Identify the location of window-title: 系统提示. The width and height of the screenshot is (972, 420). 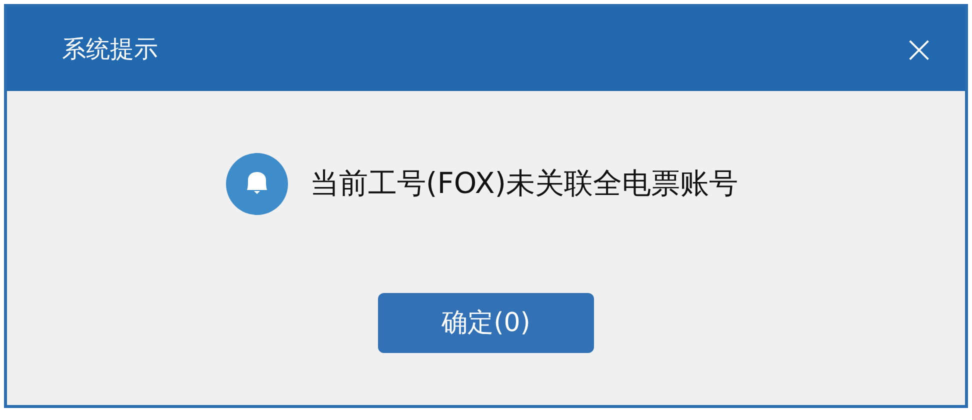
(110, 49).